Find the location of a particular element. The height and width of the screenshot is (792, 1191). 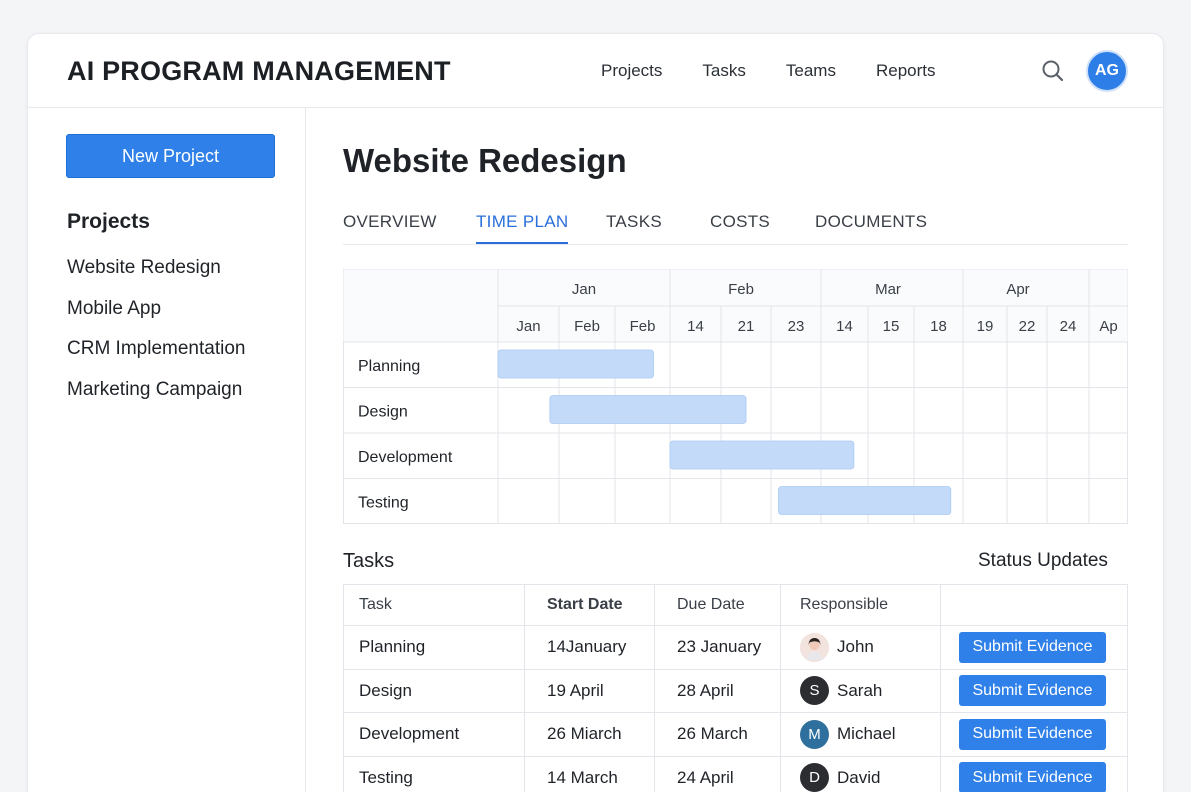

gantt-row-label: Design is located at coordinates (383, 411).